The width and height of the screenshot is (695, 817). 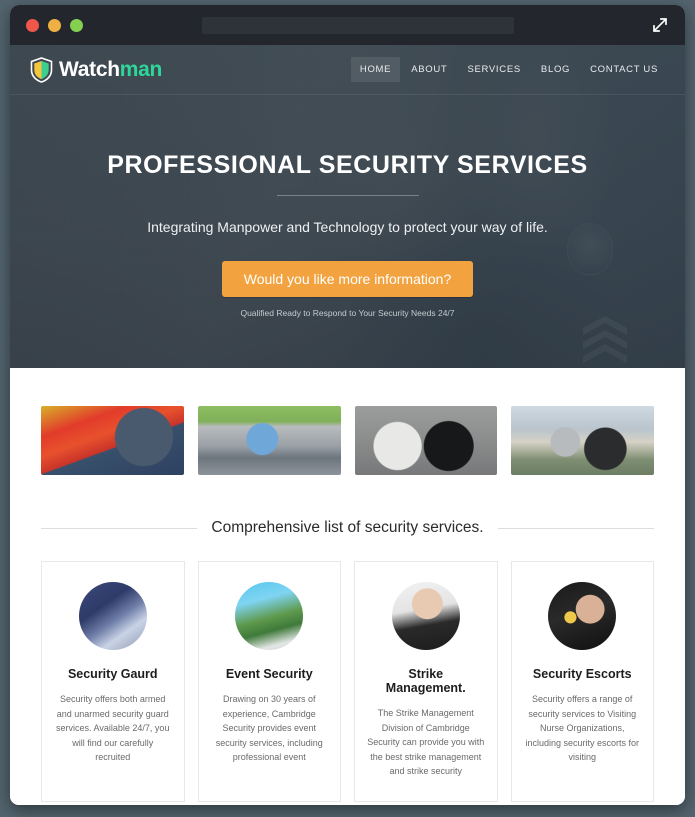 I want to click on minimize-window-button, so click(x=54, y=25).